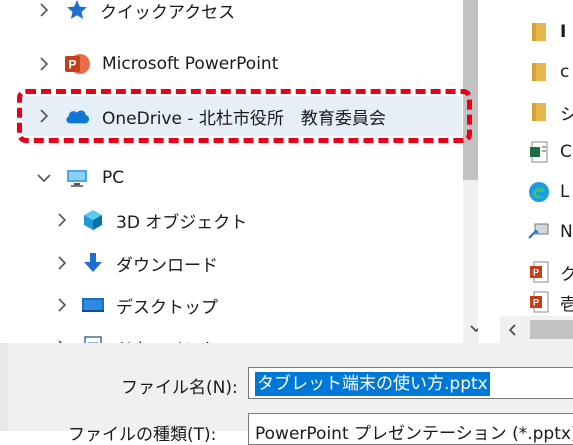 This screenshot has height=445, width=573. I want to click on file-item-label: 壱, so click(566, 304).